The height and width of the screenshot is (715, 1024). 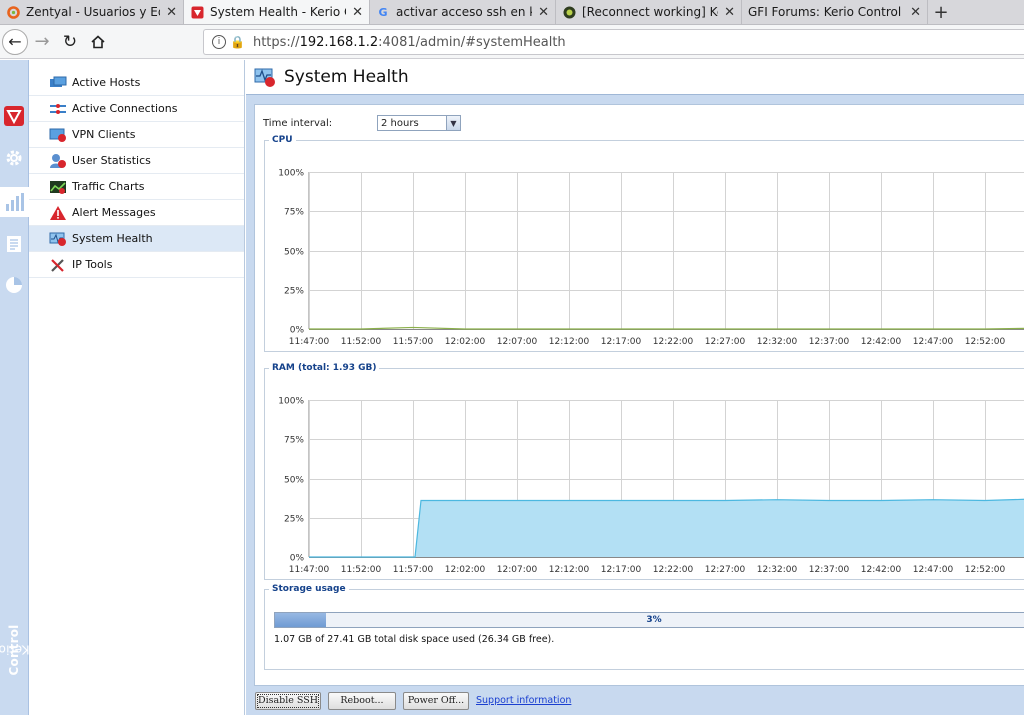 What do you see at coordinates (136, 239) in the screenshot?
I see `nav-item-system-health: System Health` at bounding box center [136, 239].